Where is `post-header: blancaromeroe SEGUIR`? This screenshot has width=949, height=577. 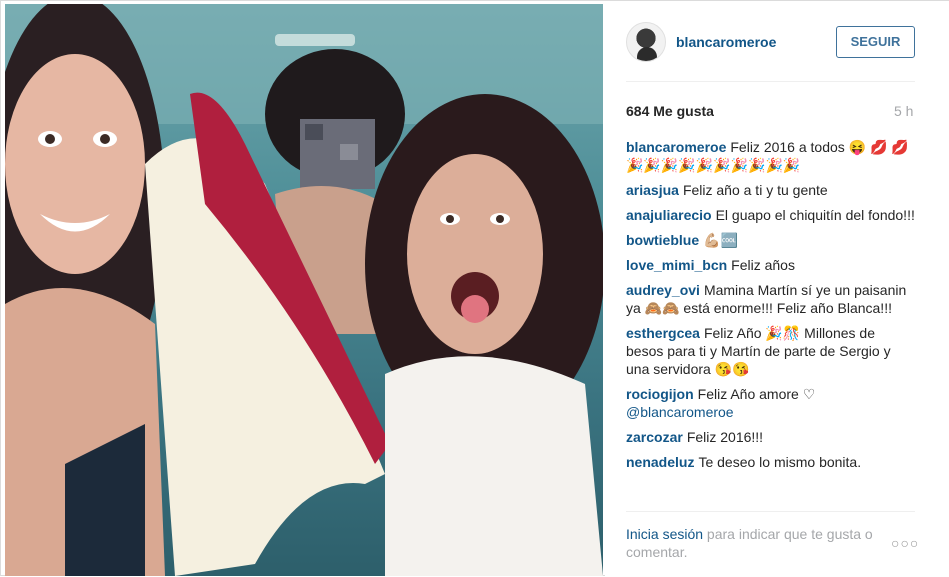 post-header: blancaromeroe SEGUIR is located at coordinates (777, 41).